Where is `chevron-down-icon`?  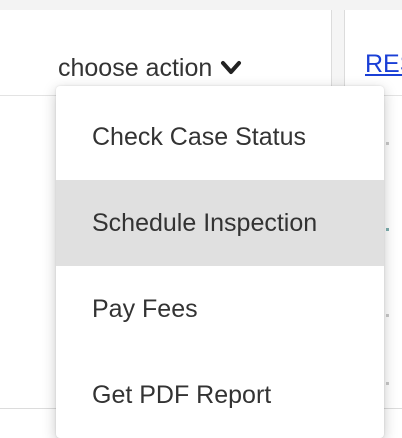 chevron-down-icon is located at coordinates (231, 67).